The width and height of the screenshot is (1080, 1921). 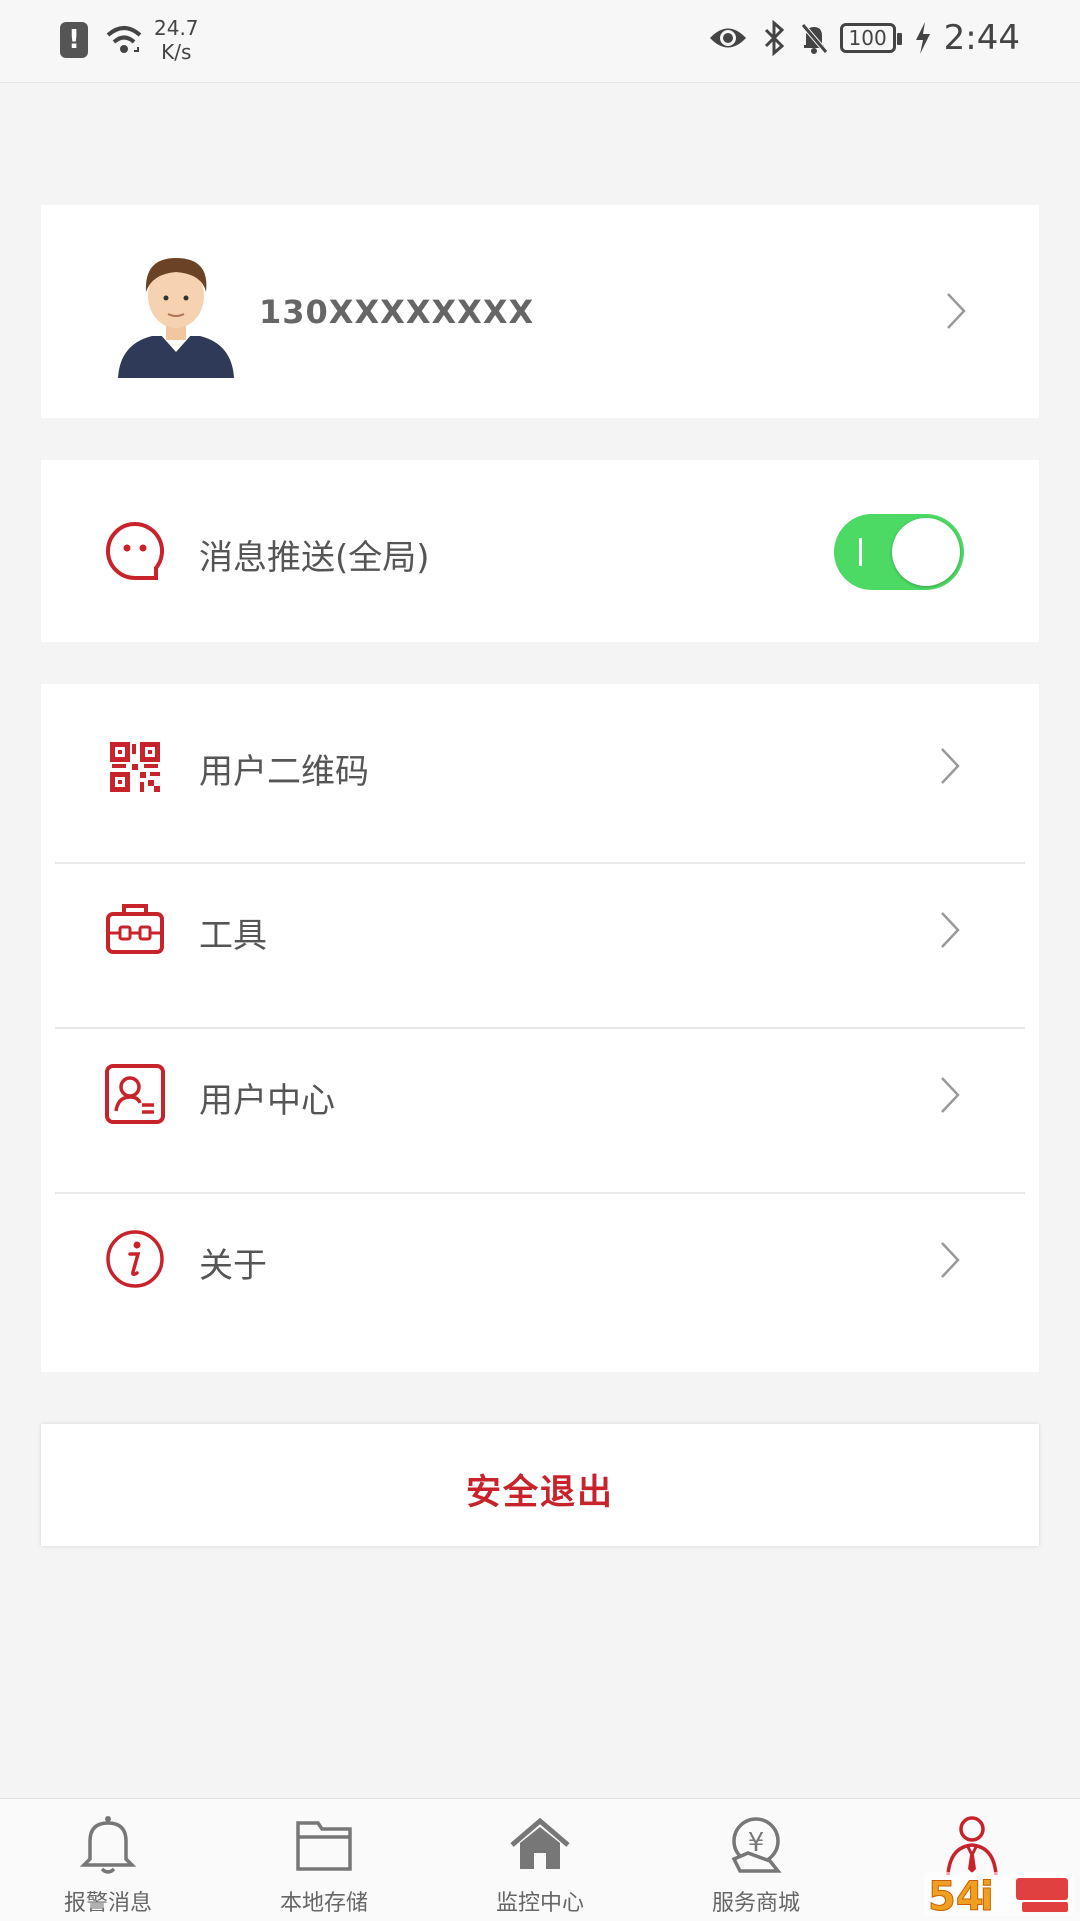 I want to click on push-setting-card: 消息推送(全局), so click(x=540, y=551).